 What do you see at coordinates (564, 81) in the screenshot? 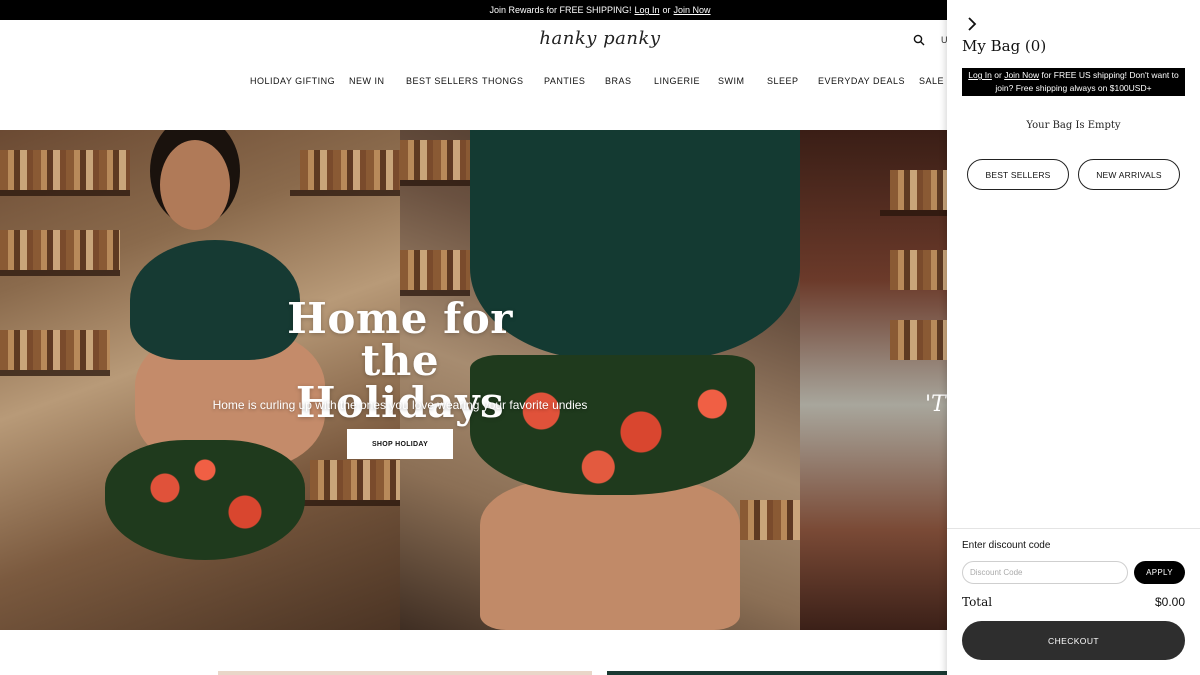
I see `nav-item-panties: PANTIES` at bounding box center [564, 81].